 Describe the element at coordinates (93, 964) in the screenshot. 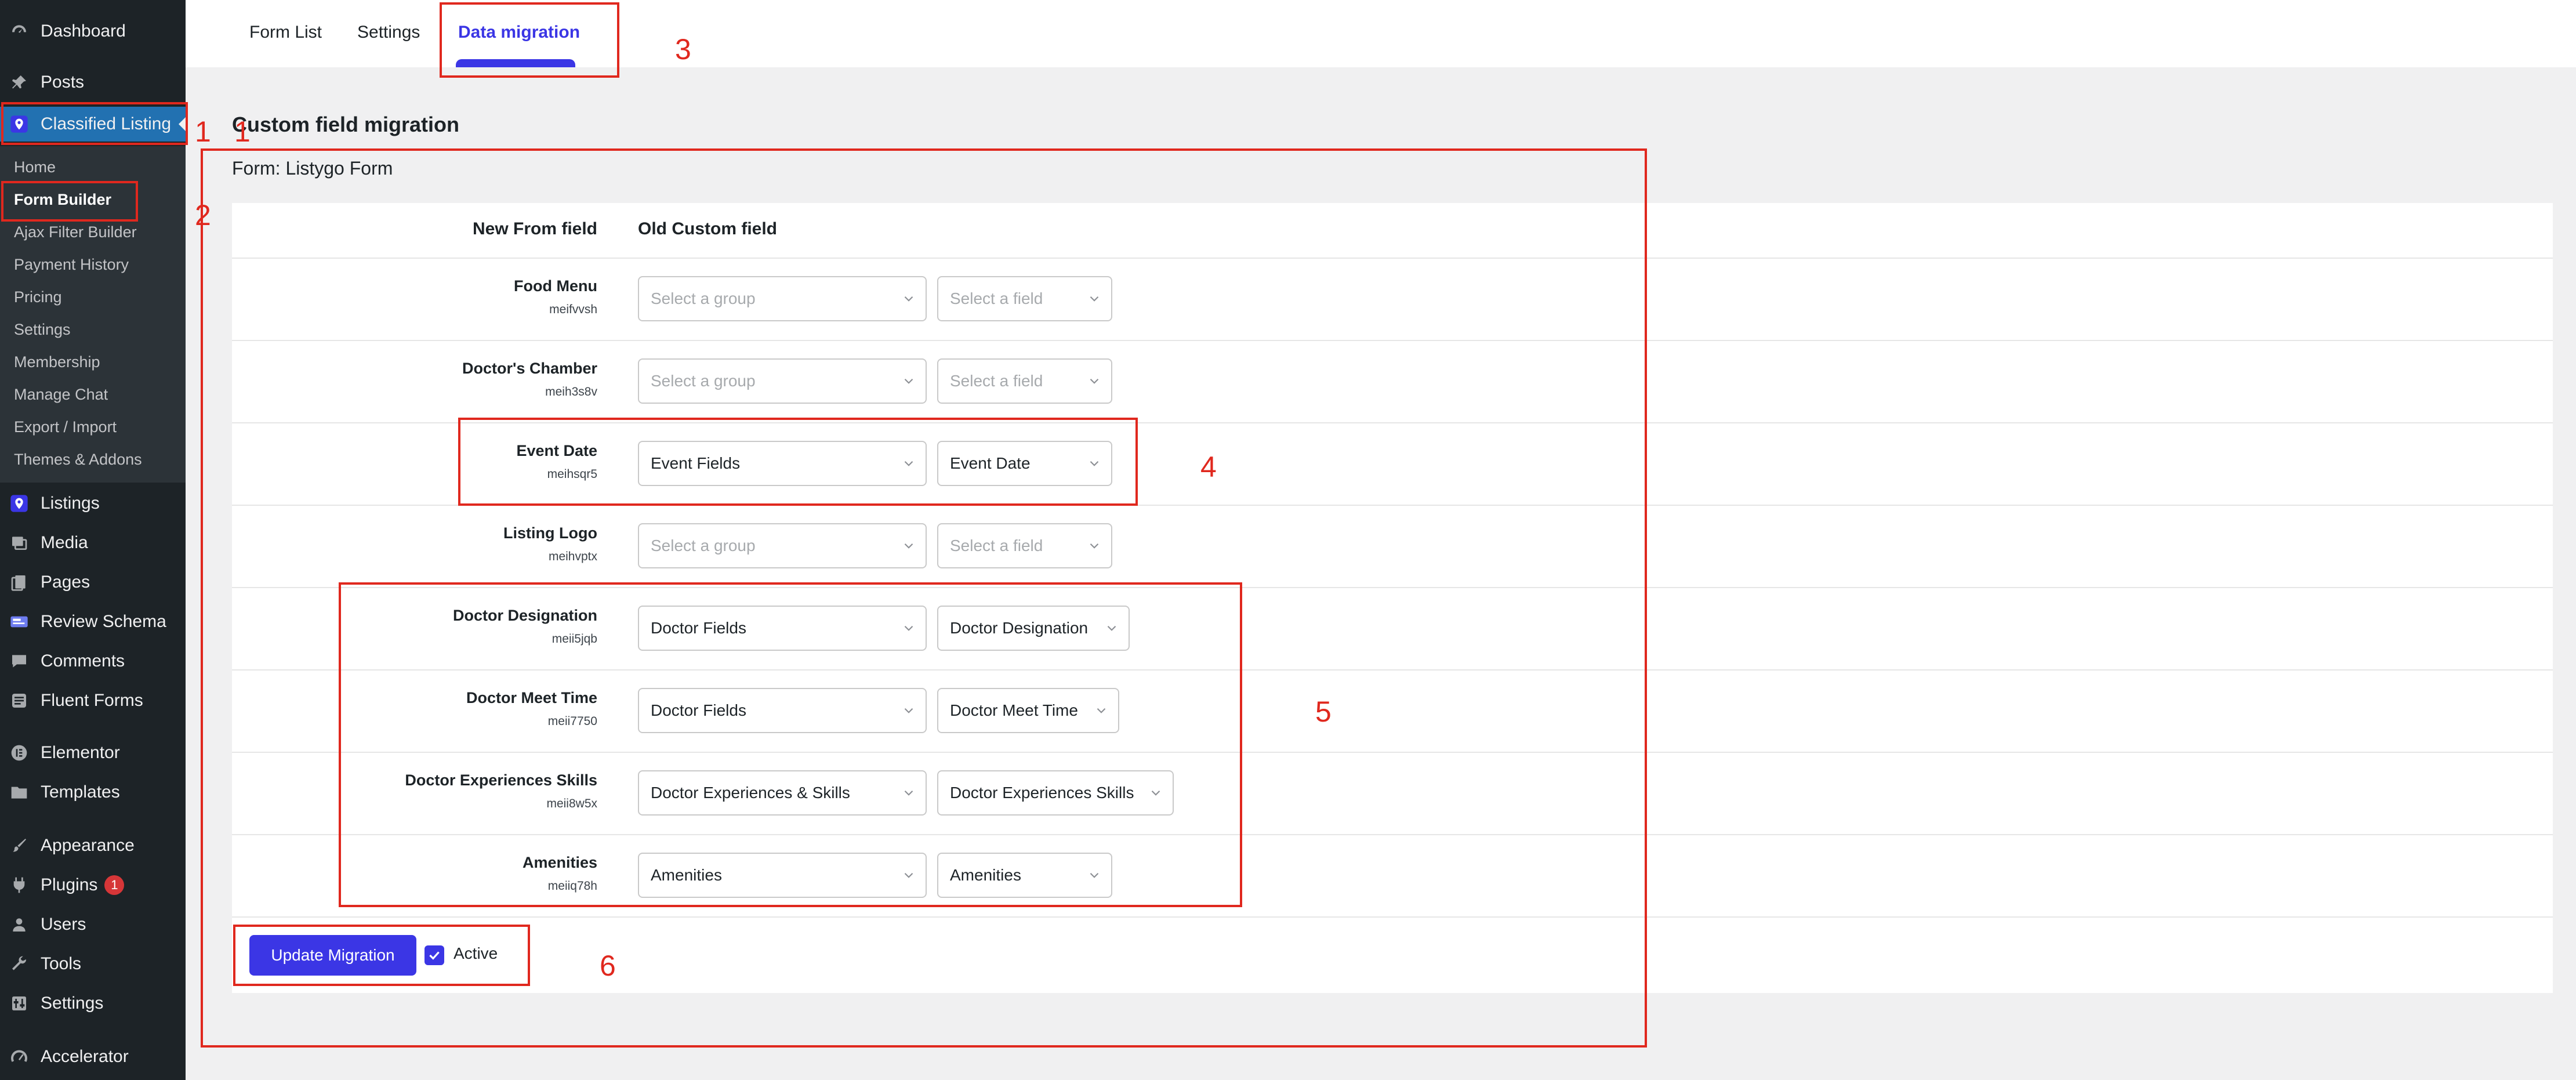

I see `menu-tools: Tools` at that location.